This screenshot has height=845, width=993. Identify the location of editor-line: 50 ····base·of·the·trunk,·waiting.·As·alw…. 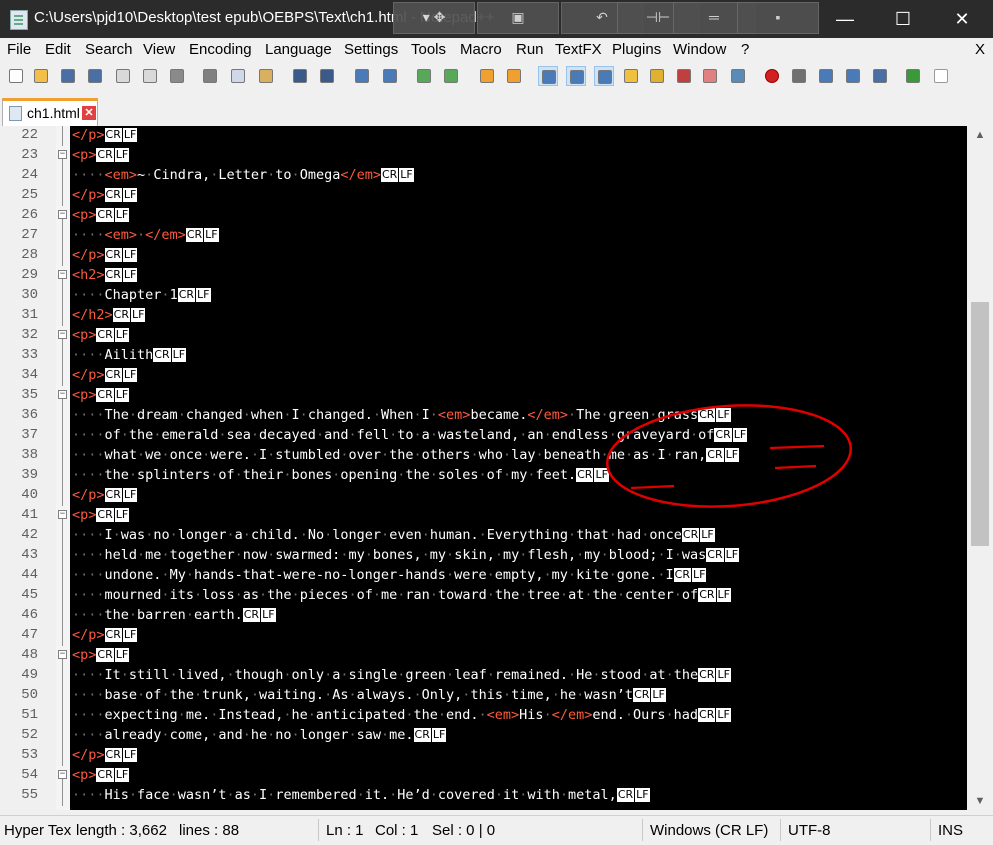
(483, 696).